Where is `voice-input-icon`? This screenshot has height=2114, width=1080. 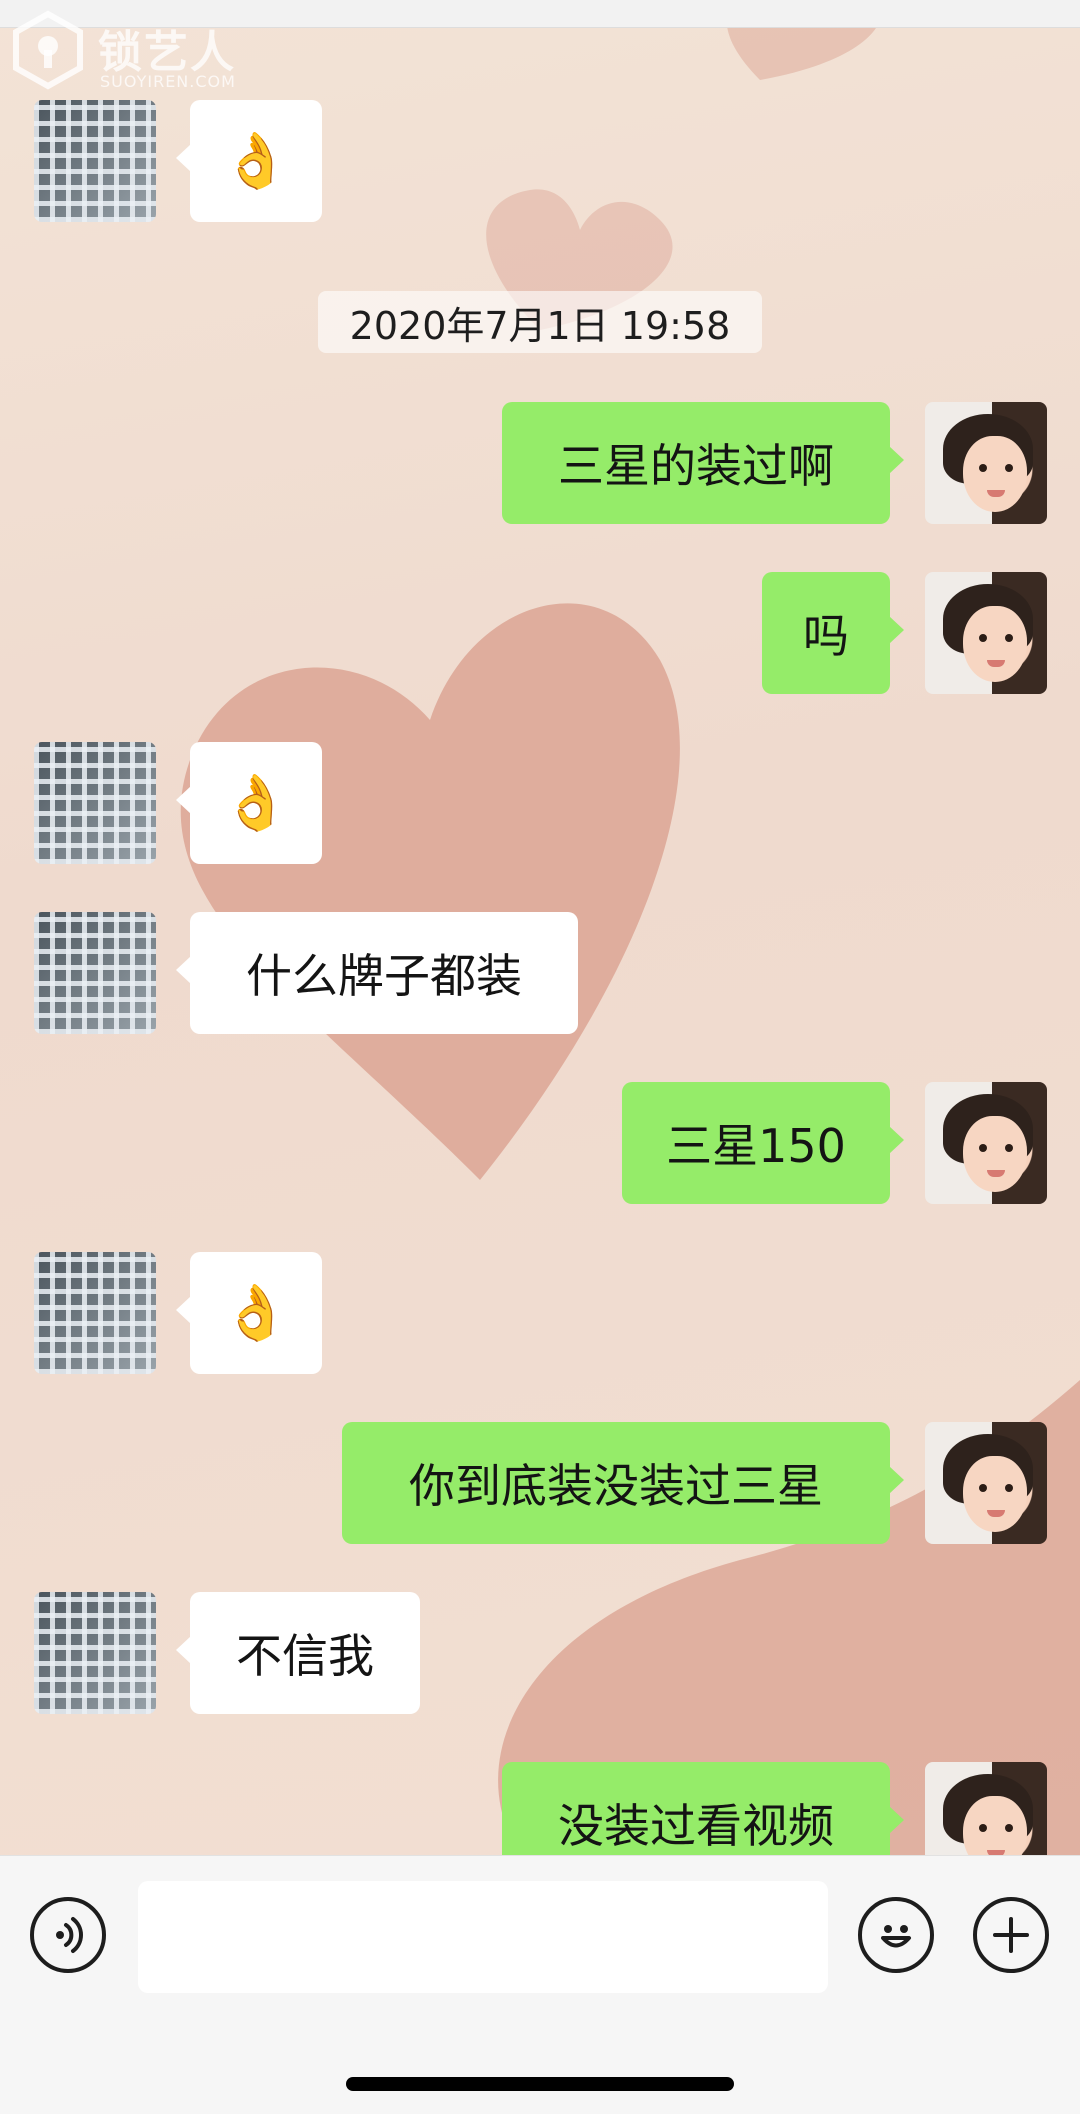
voice-input-icon is located at coordinates (69, 1935).